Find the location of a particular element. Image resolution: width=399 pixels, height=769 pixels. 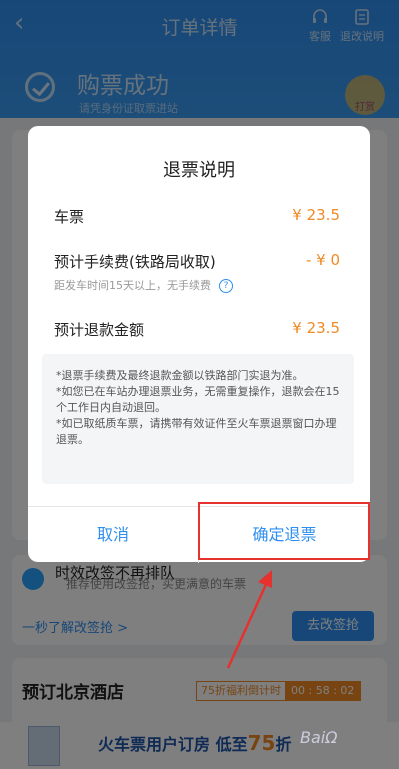

refund-amount-row: 预计退款金额 ¥ 23.5 is located at coordinates (197, 329).